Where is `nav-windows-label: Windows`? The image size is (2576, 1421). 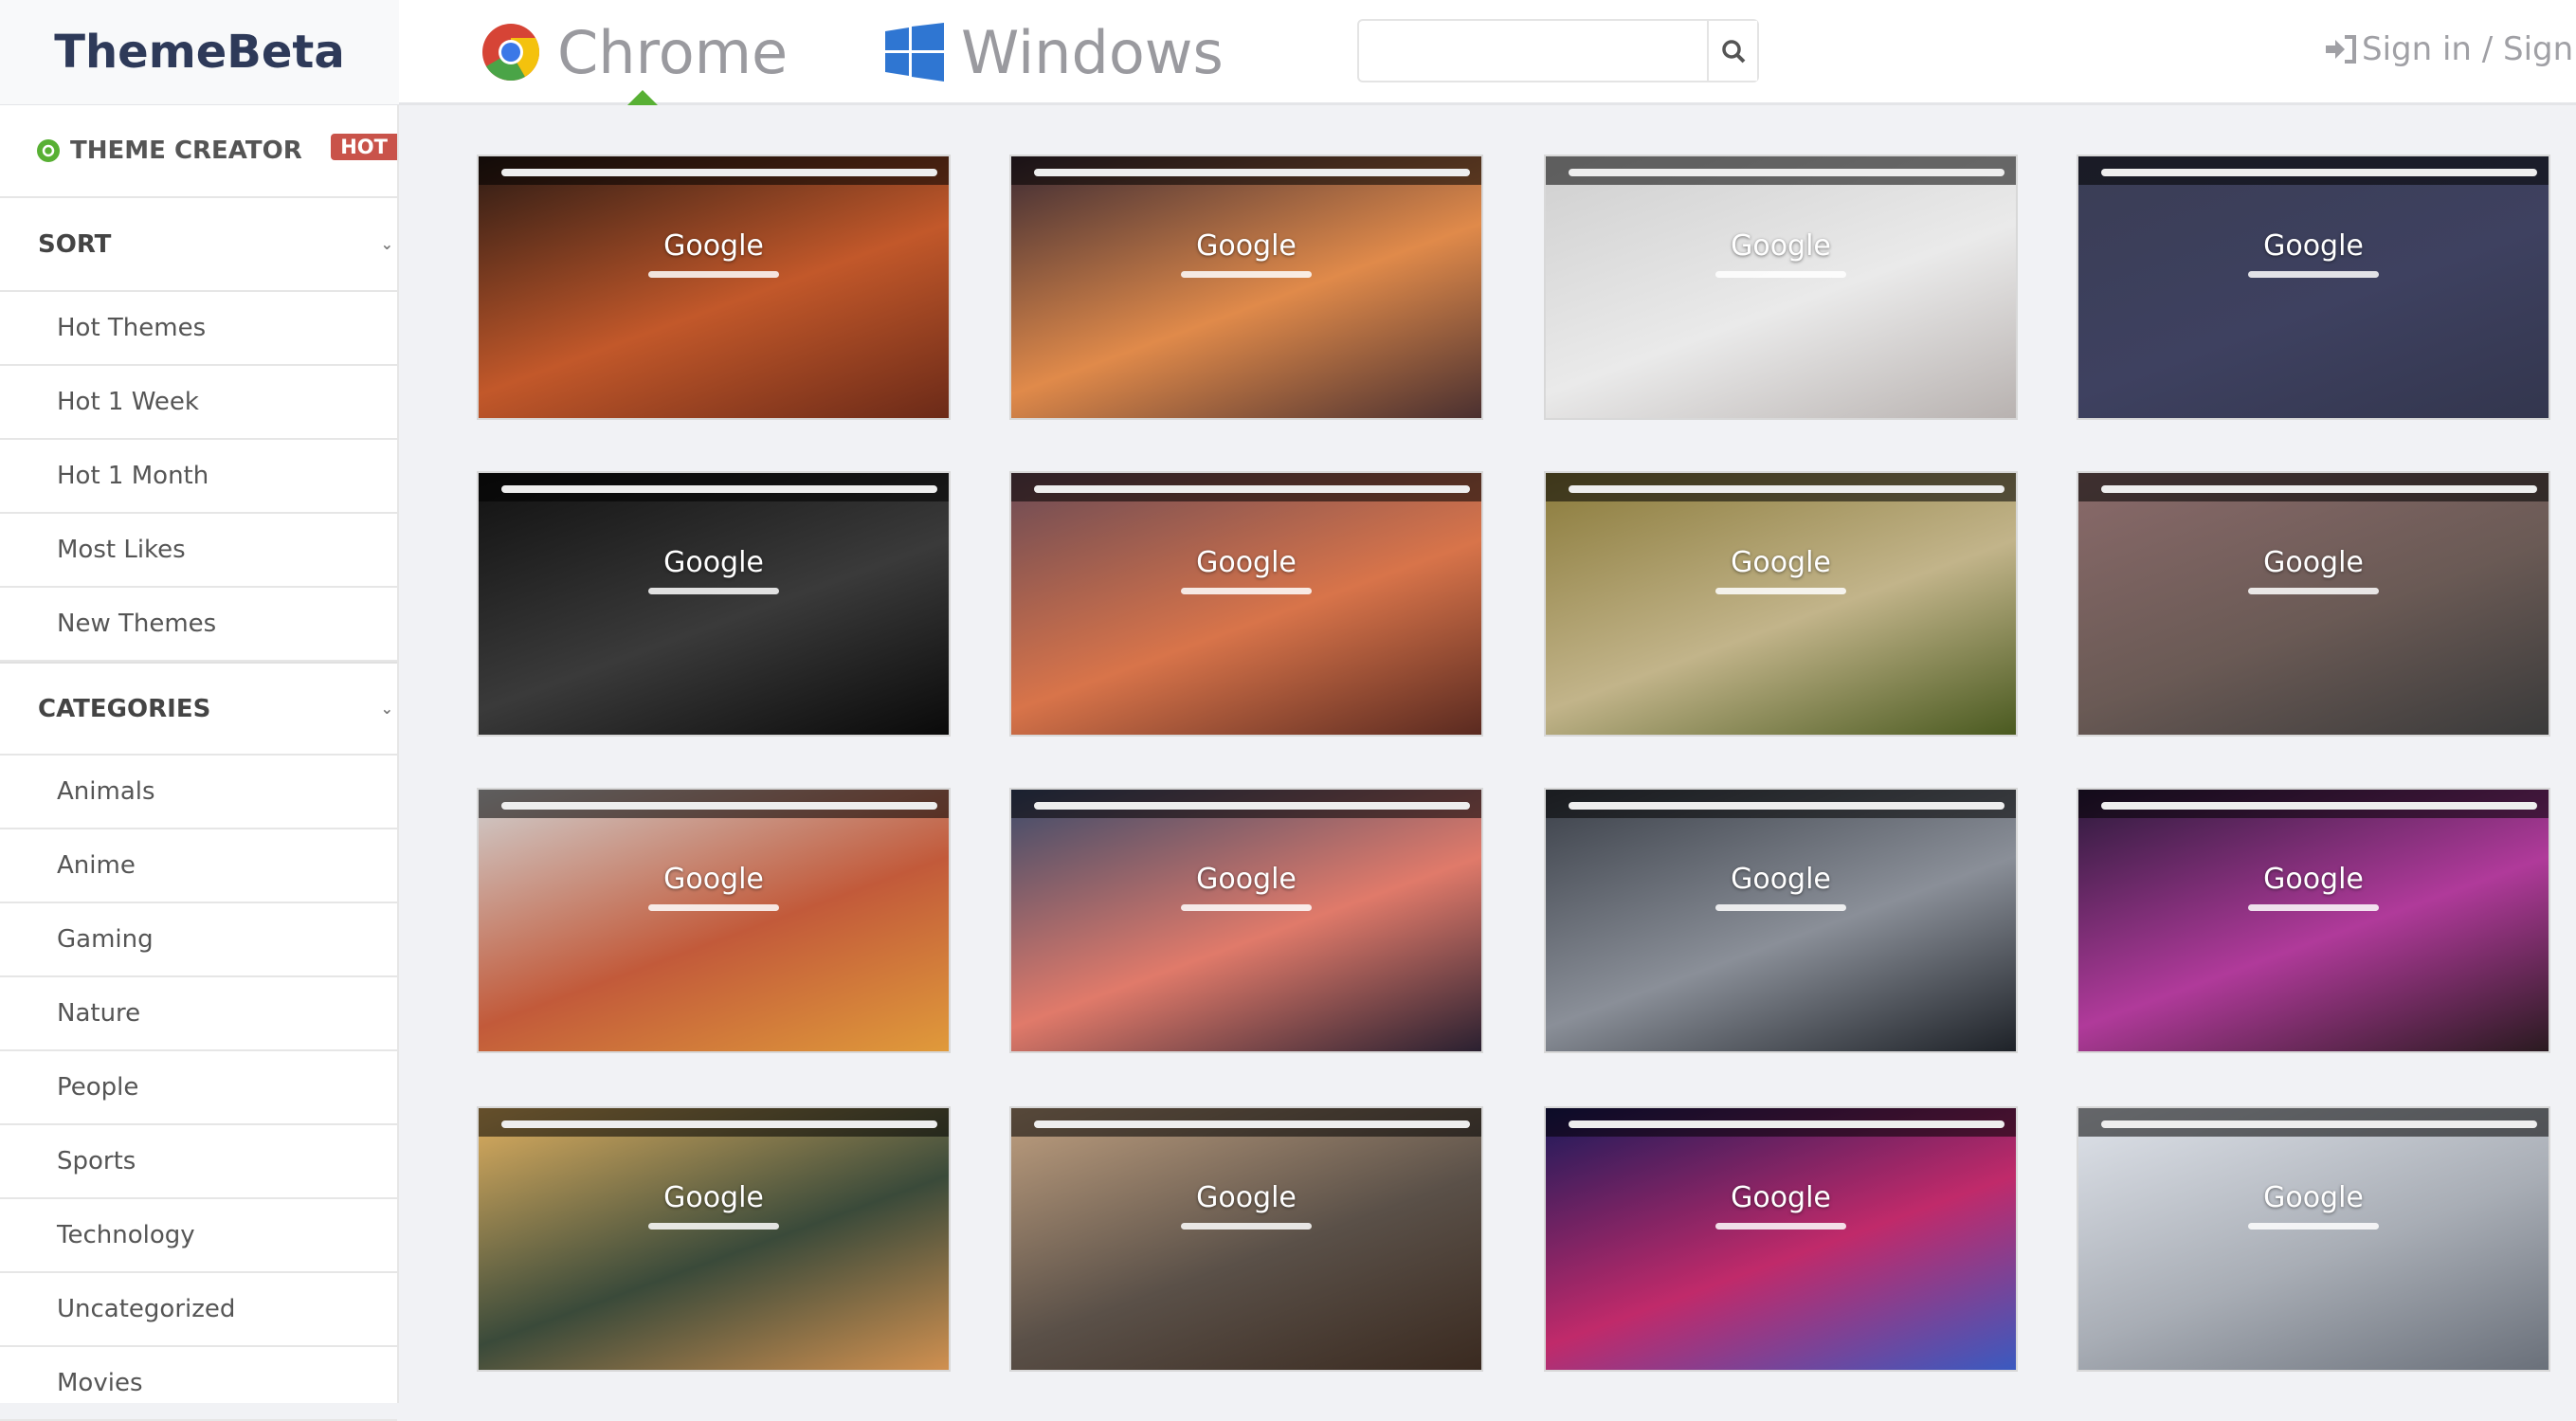 nav-windows-label: Windows is located at coordinates (1092, 52).